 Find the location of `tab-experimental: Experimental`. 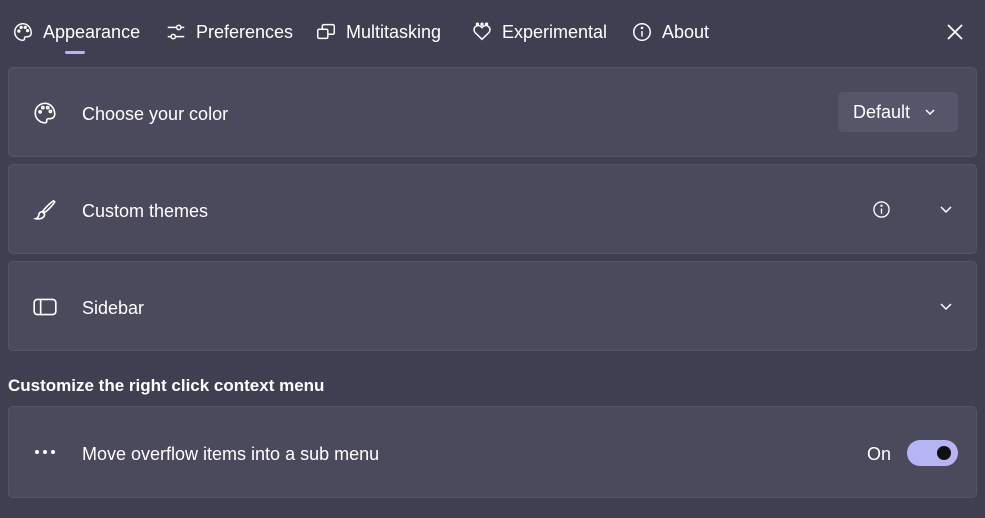

tab-experimental: Experimental is located at coordinates (539, 32).